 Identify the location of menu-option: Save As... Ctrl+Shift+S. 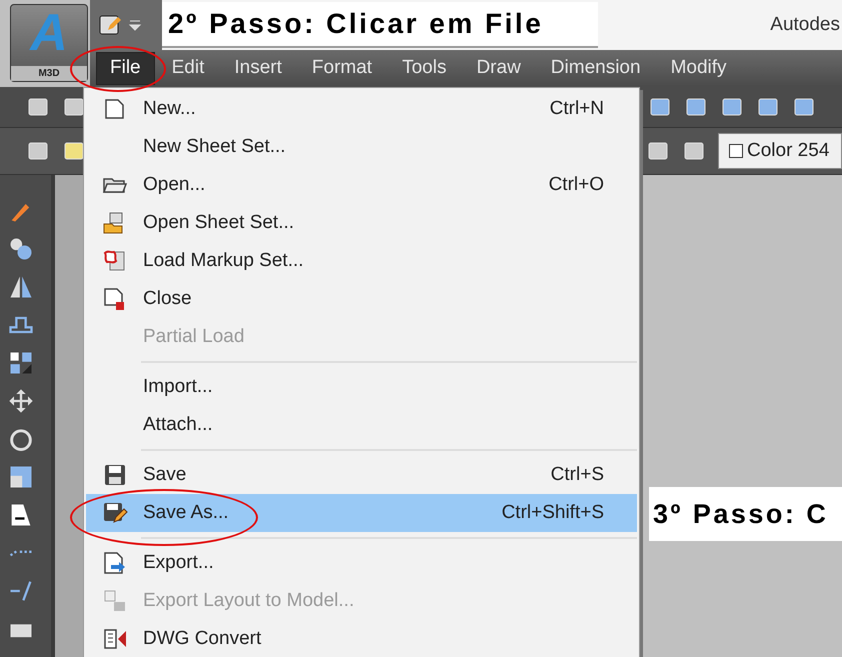
(361, 513).